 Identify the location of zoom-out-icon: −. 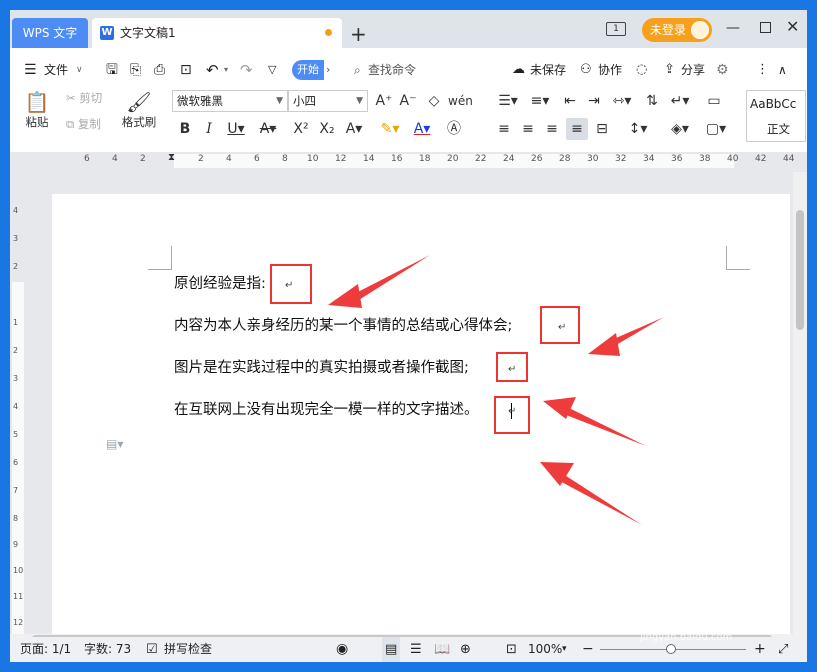
(588, 649).